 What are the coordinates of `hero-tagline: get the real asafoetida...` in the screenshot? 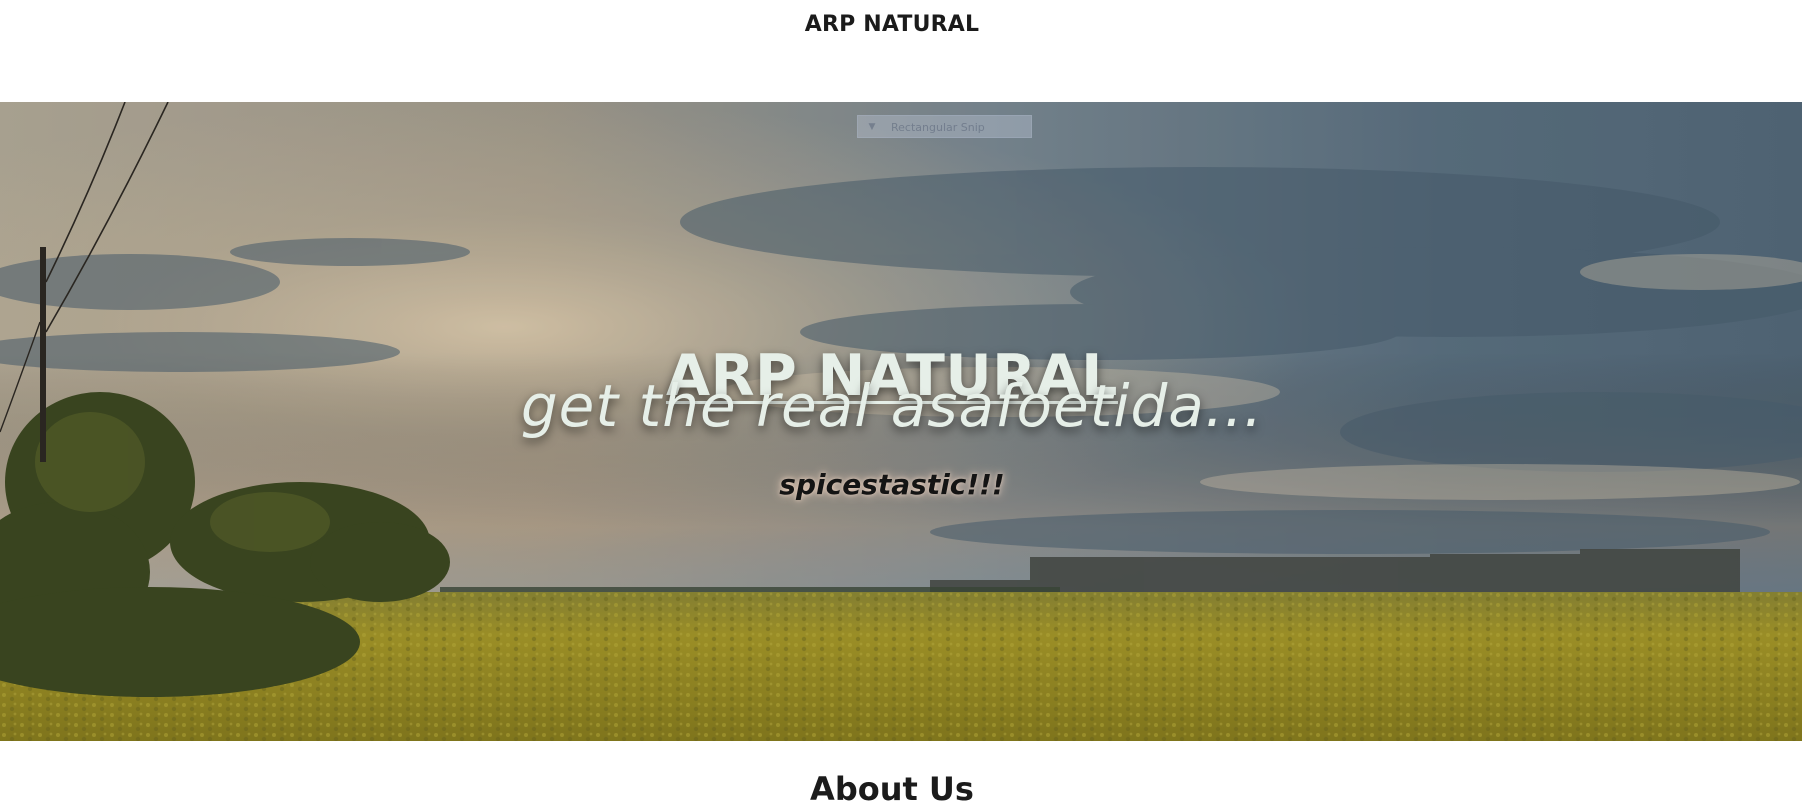 It's located at (892, 406).